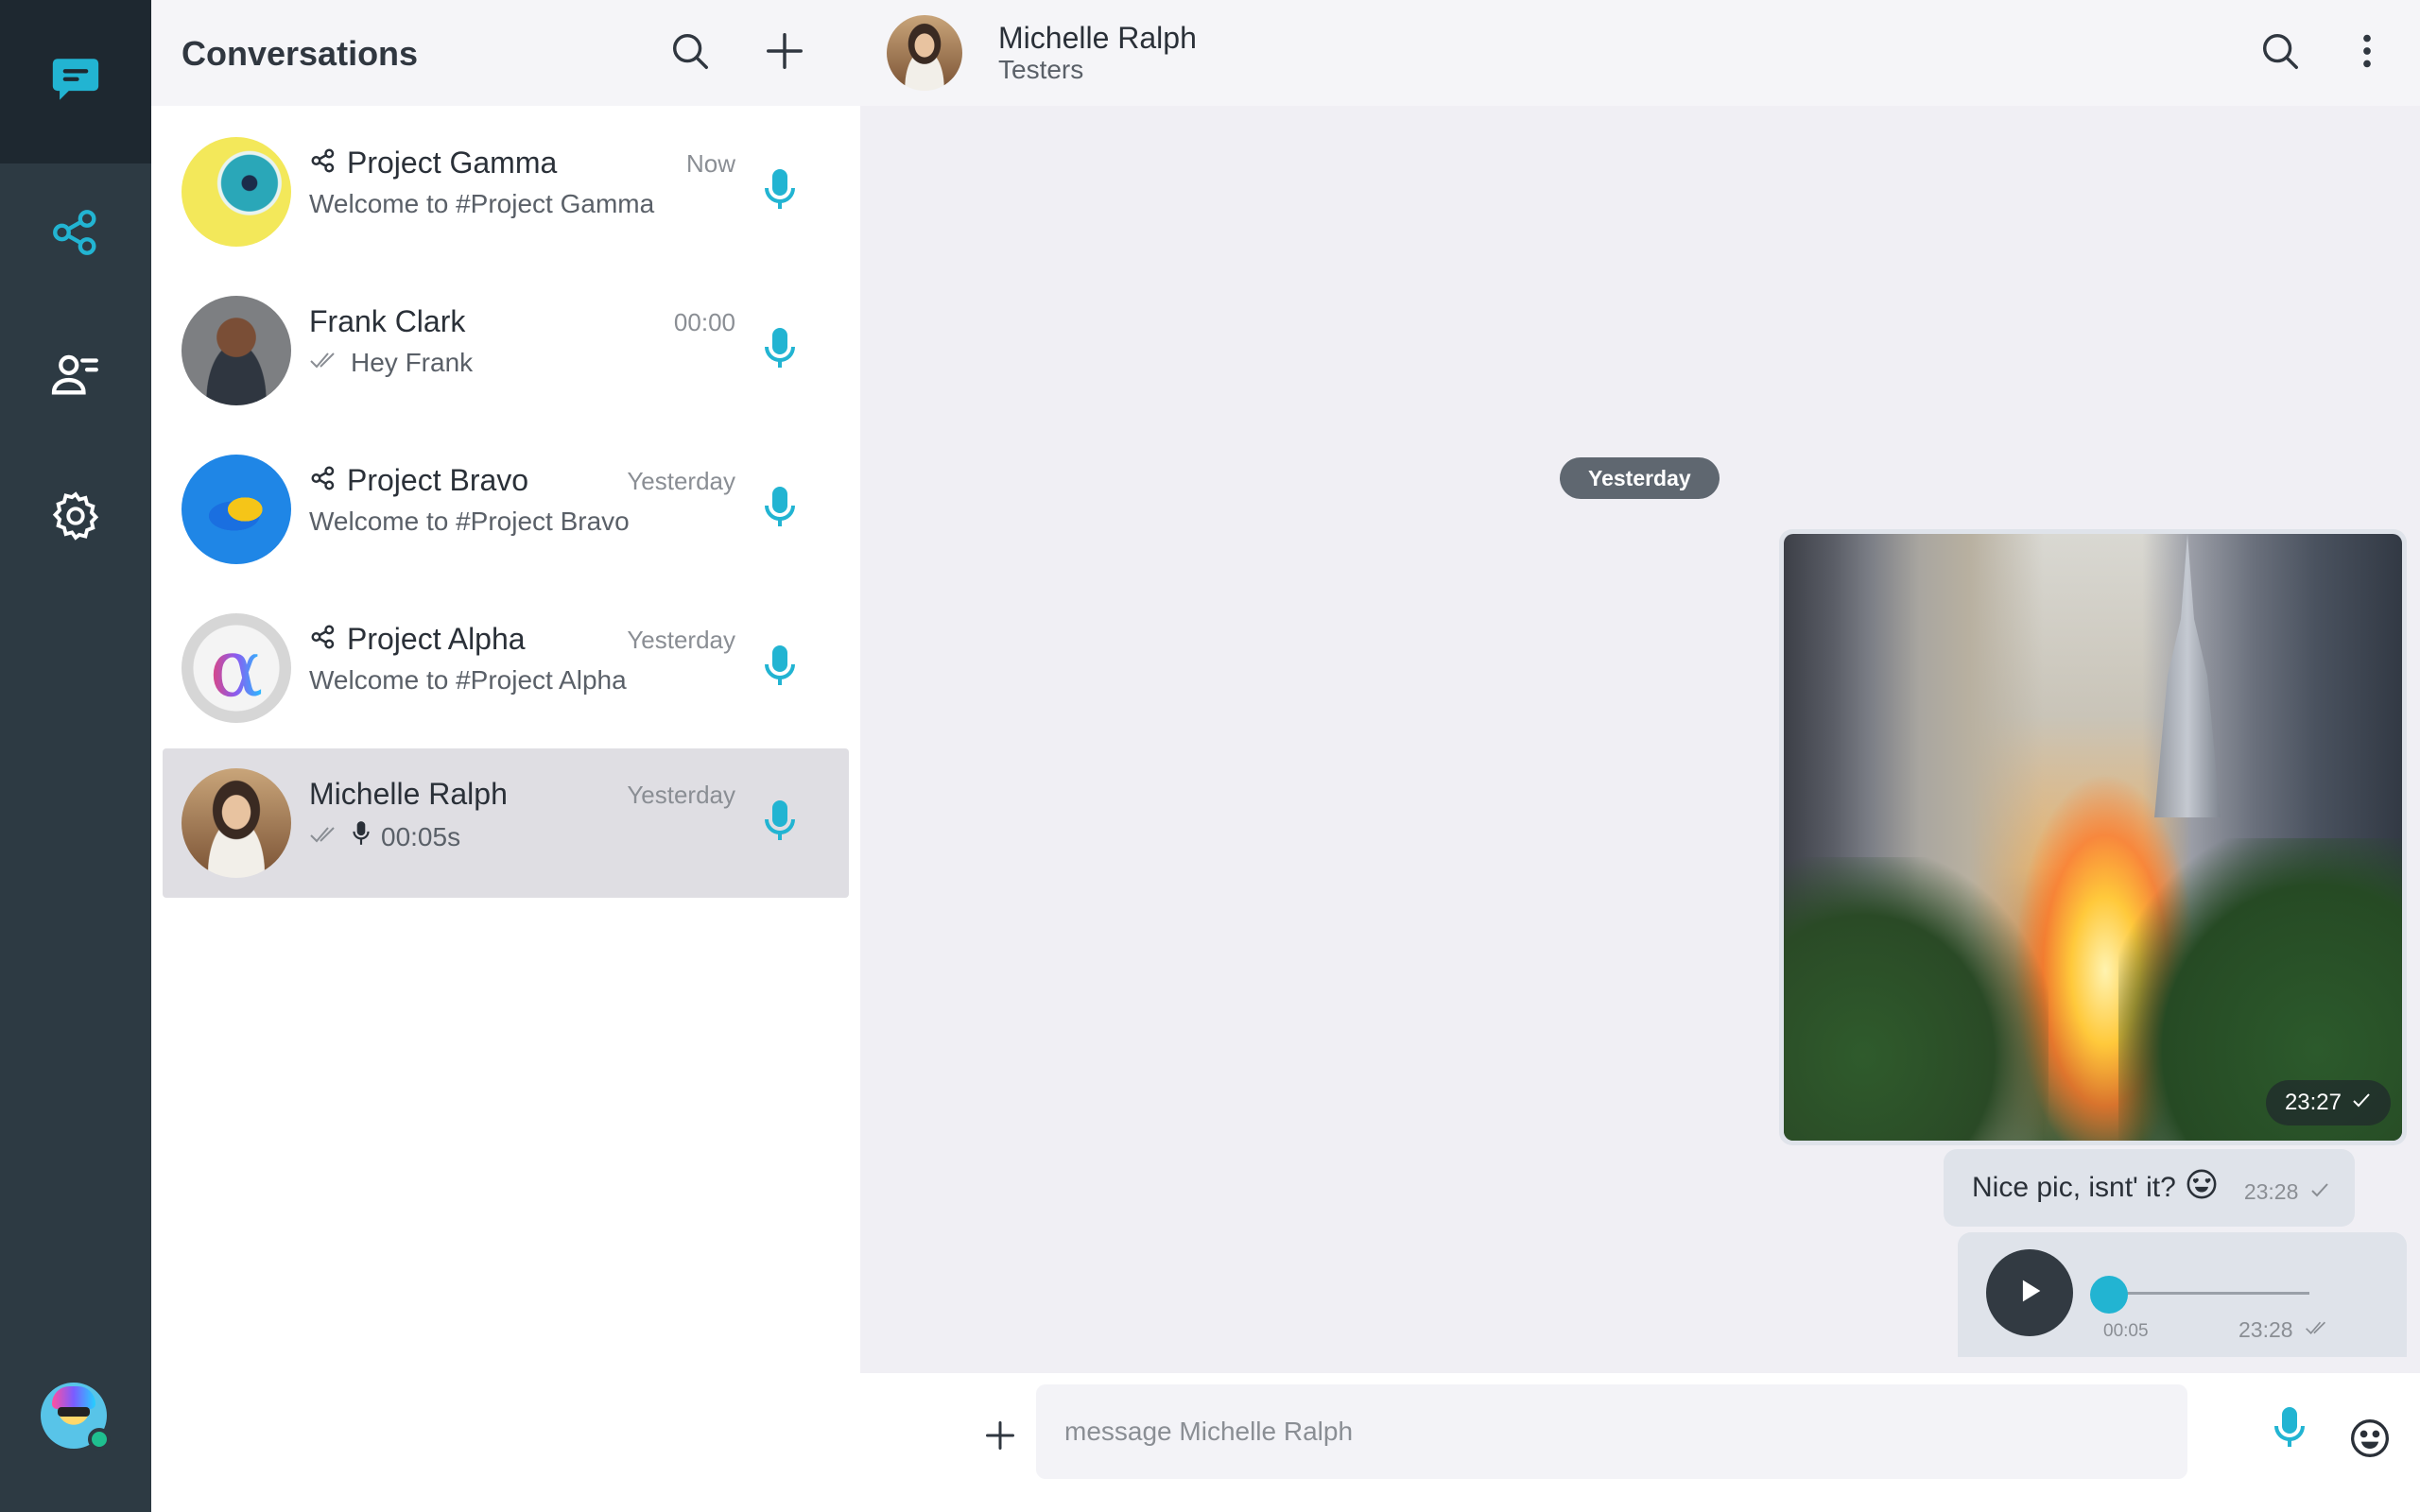 This screenshot has width=2420, height=1512. I want to click on rail-item-contacts, so click(75, 376).